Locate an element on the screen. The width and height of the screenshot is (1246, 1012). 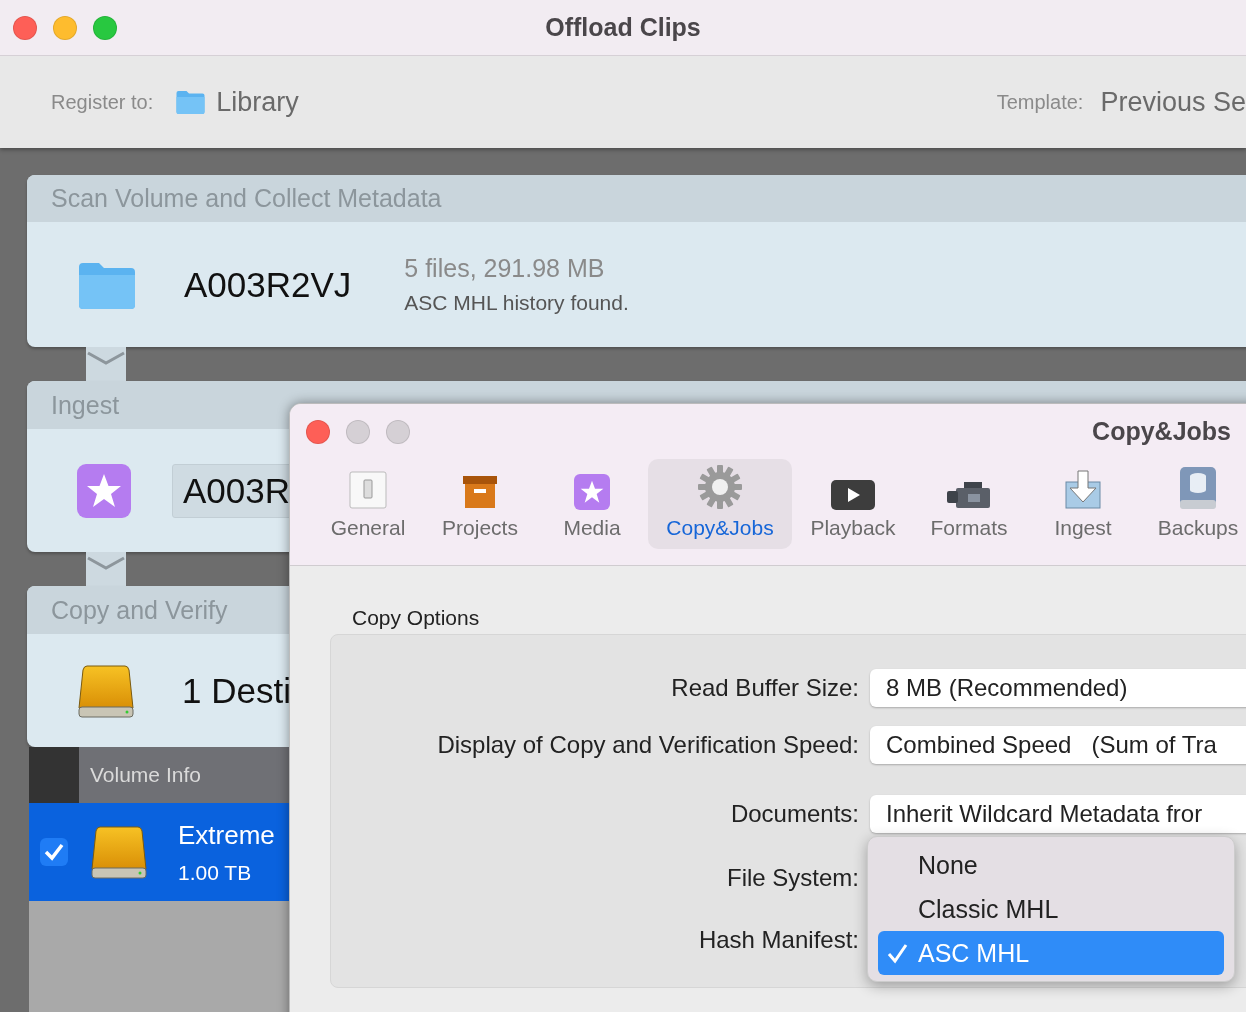
switch-icon is located at coordinates (368, 490).